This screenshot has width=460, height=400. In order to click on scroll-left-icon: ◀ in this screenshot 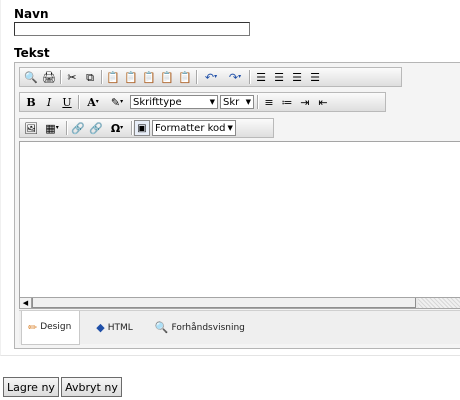, I will do `click(26, 303)`.